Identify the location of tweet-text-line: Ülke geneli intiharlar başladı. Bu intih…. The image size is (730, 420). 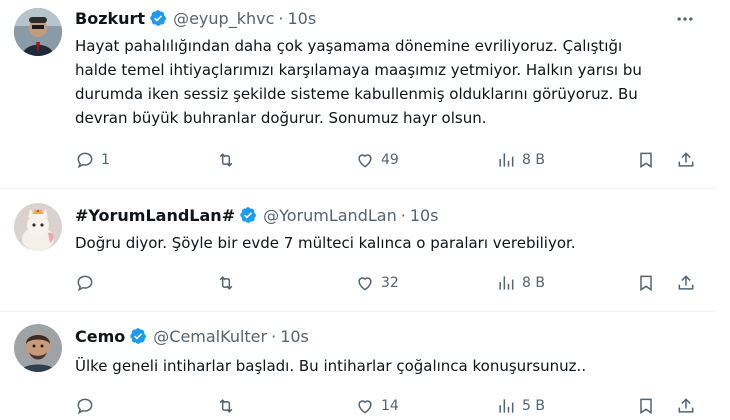
(331, 366).